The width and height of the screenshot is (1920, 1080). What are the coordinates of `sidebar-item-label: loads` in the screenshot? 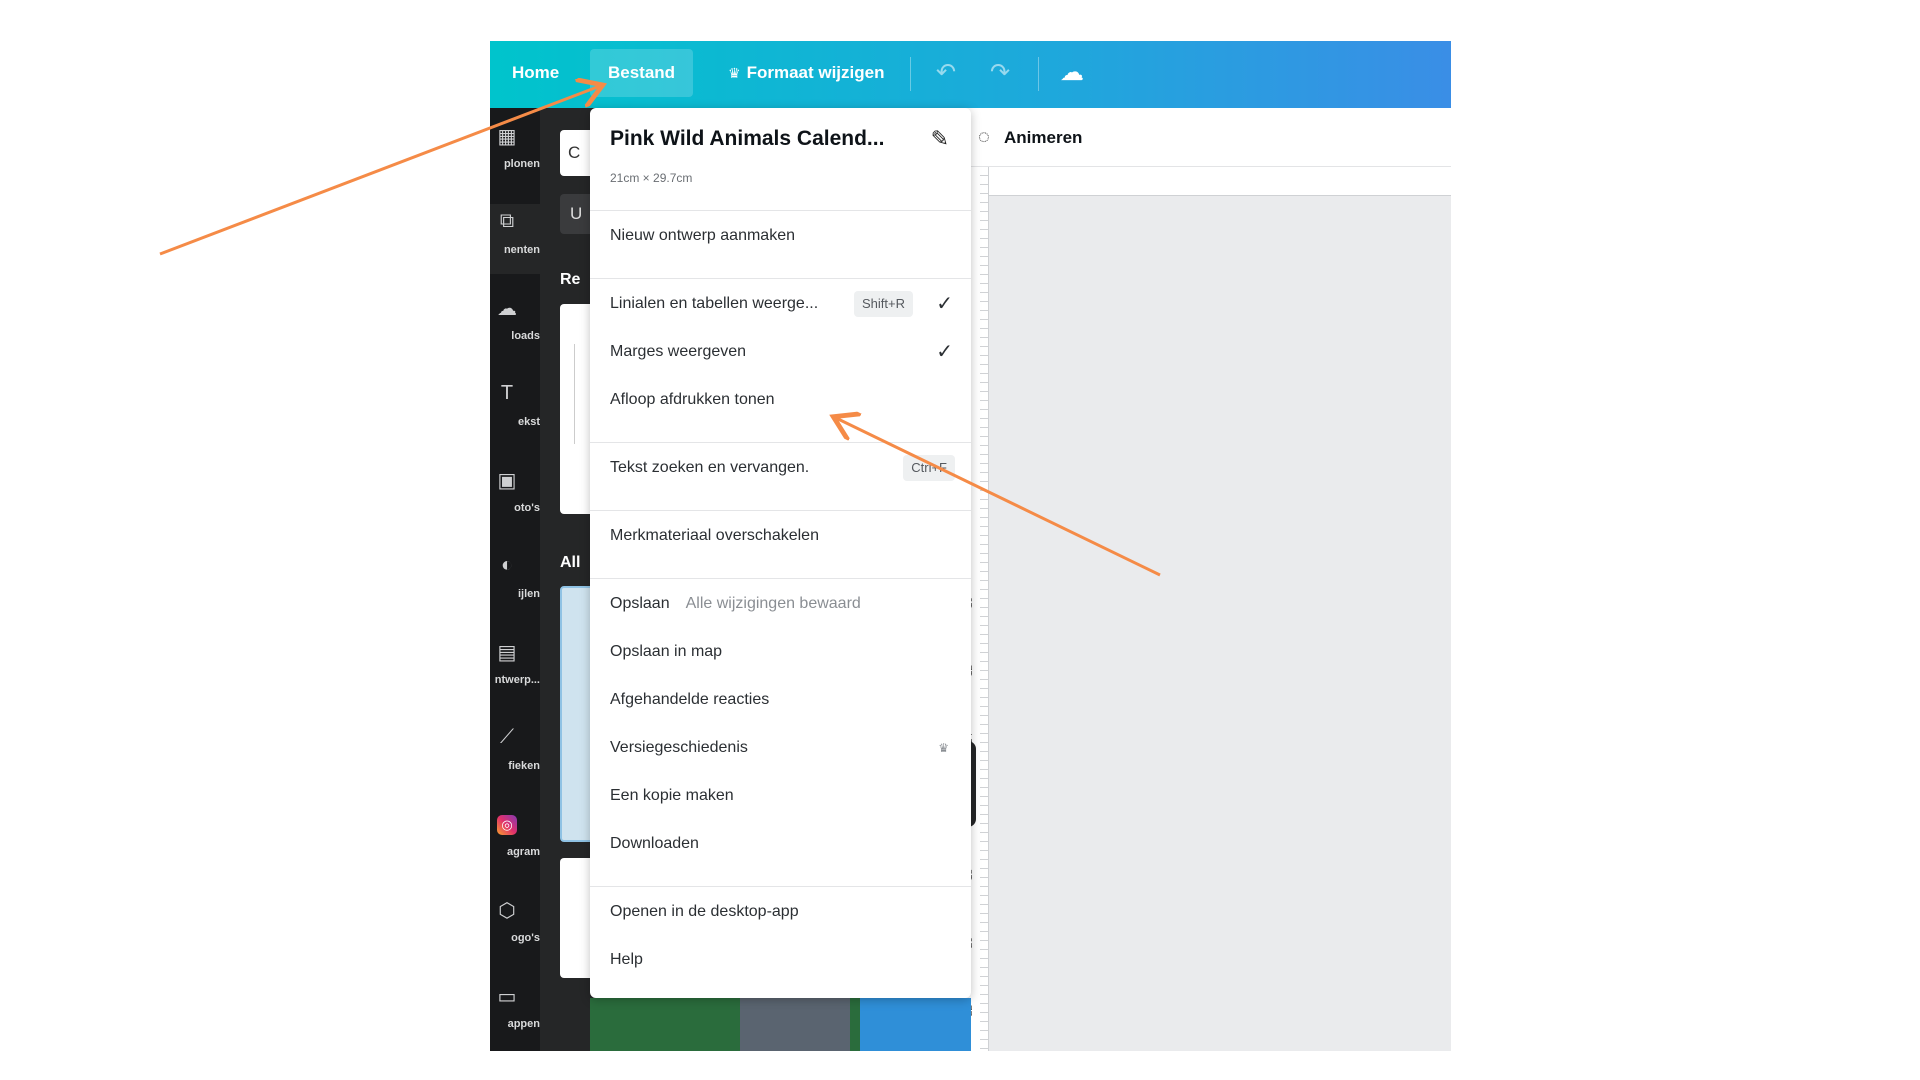 It's located at (525, 336).